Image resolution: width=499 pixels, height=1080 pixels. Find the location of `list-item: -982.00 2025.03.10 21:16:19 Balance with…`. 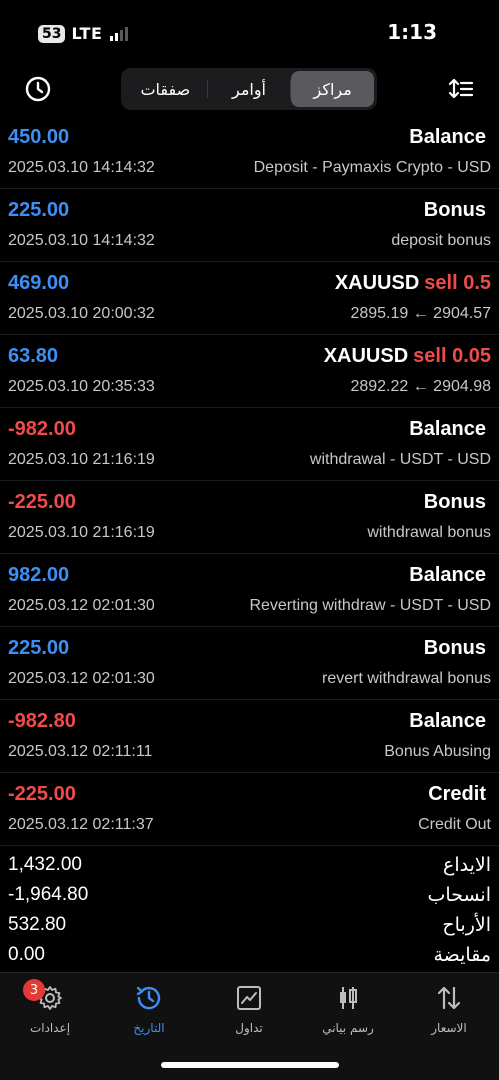

list-item: -982.00 2025.03.10 21:16:19 Balance with… is located at coordinates (249, 444).